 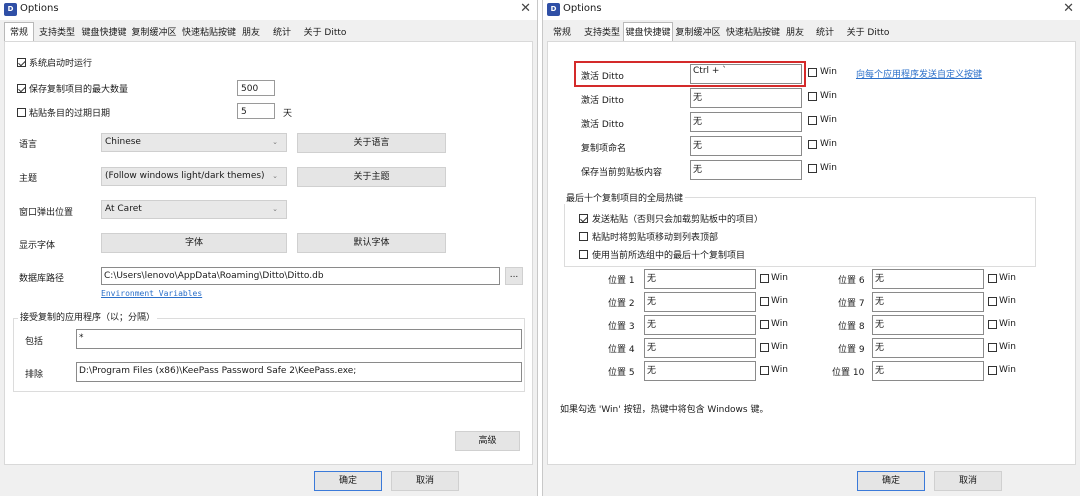 What do you see at coordinates (256, 88) in the screenshot?
I see `max-copies-input: 500` at bounding box center [256, 88].